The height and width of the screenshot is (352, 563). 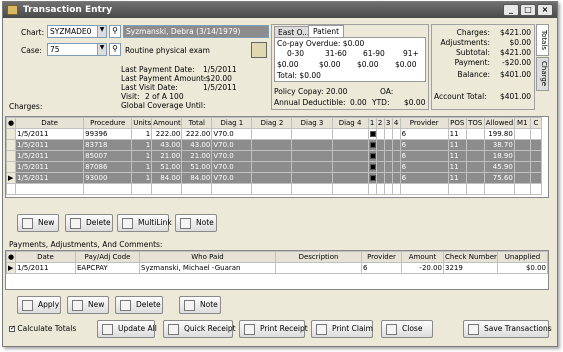 I want to click on col-allowed: Allowed, so click(x=499, y=123).